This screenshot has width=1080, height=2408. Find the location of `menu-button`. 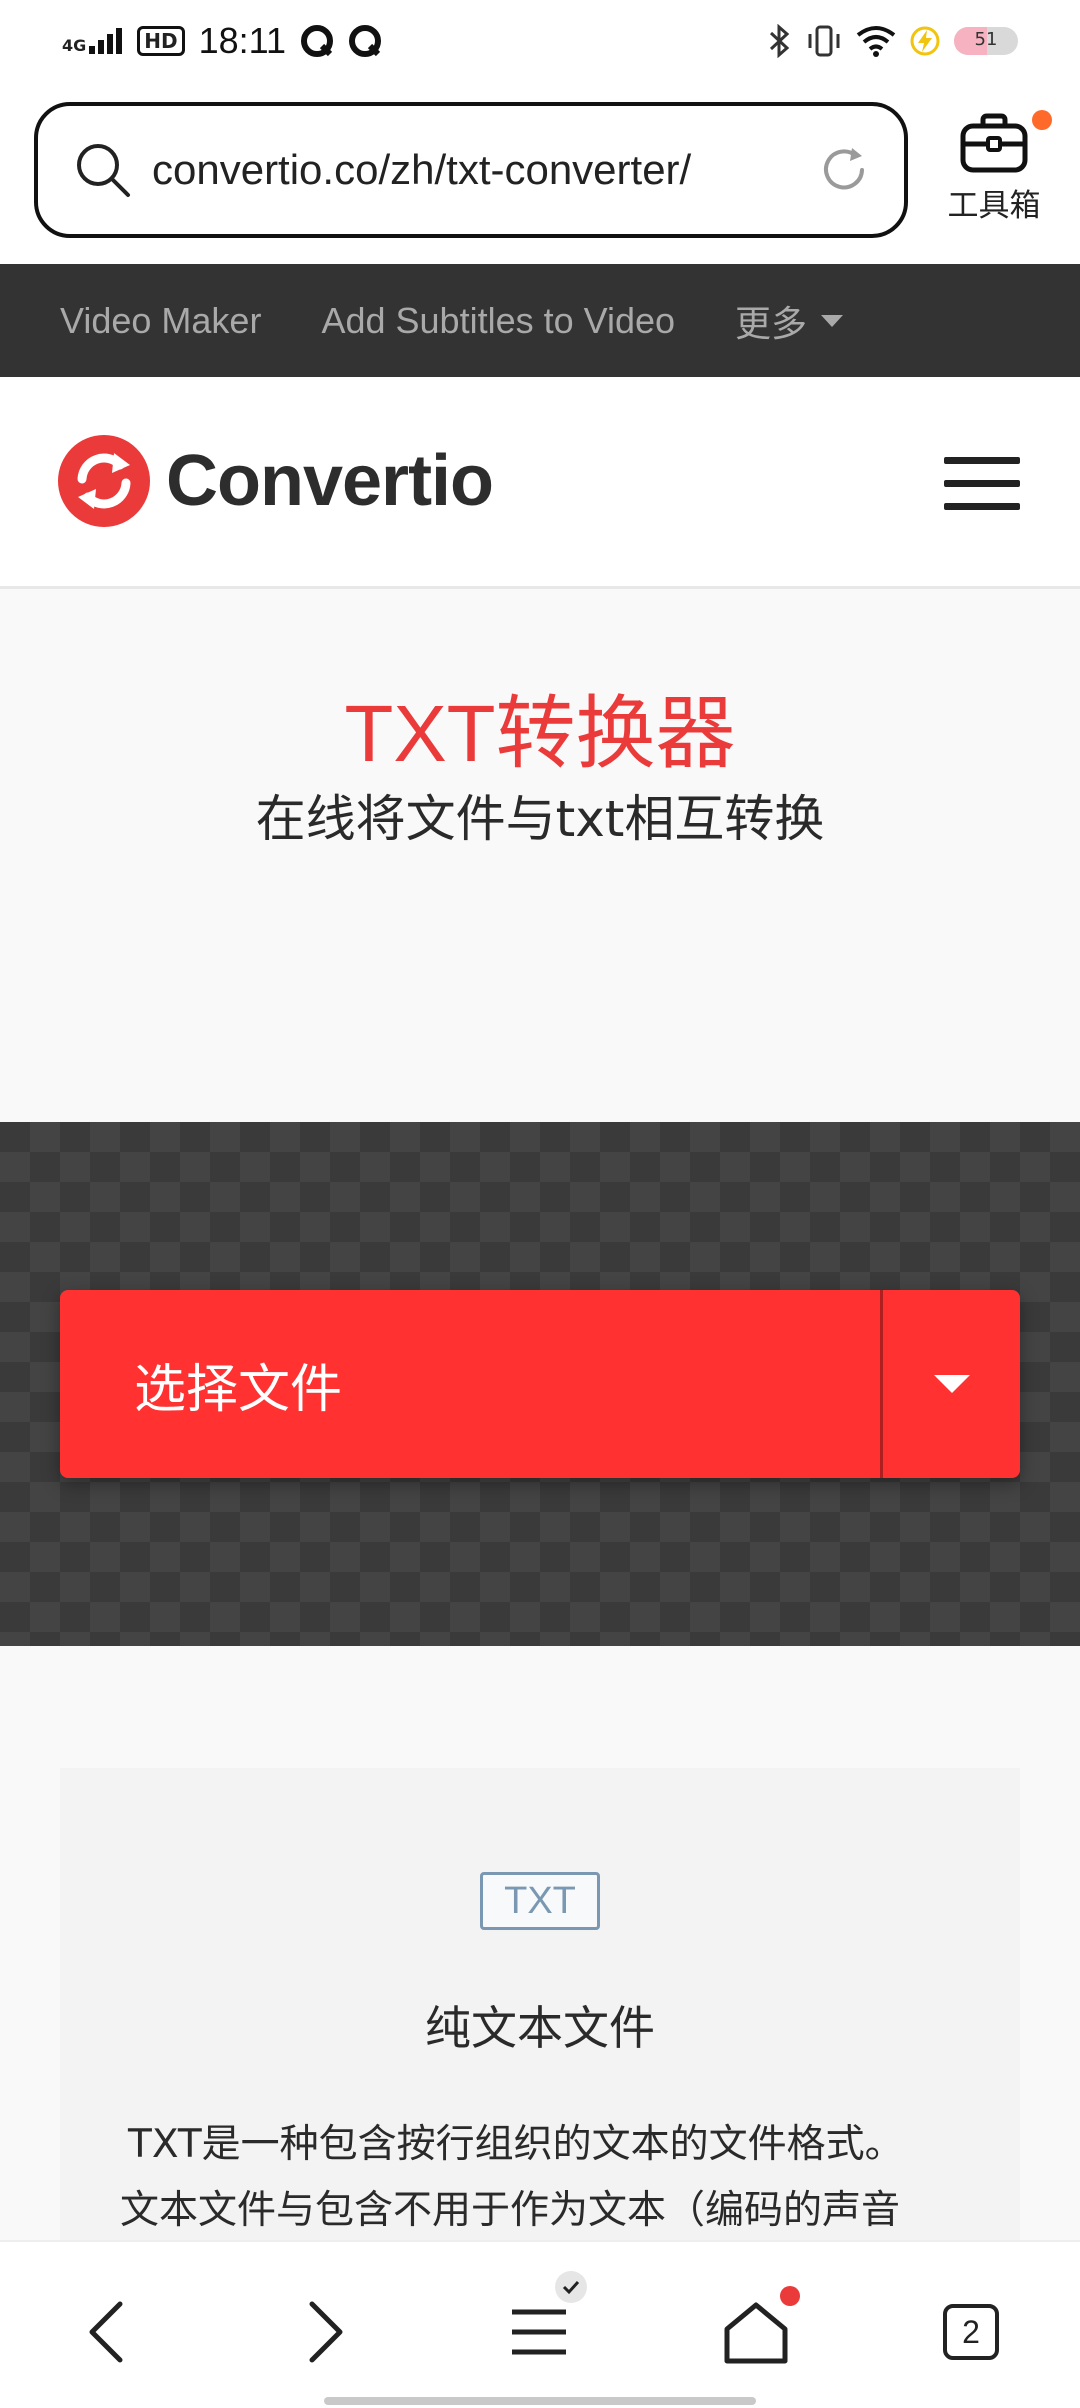

menu-button is located at coordinates (543, 2321).